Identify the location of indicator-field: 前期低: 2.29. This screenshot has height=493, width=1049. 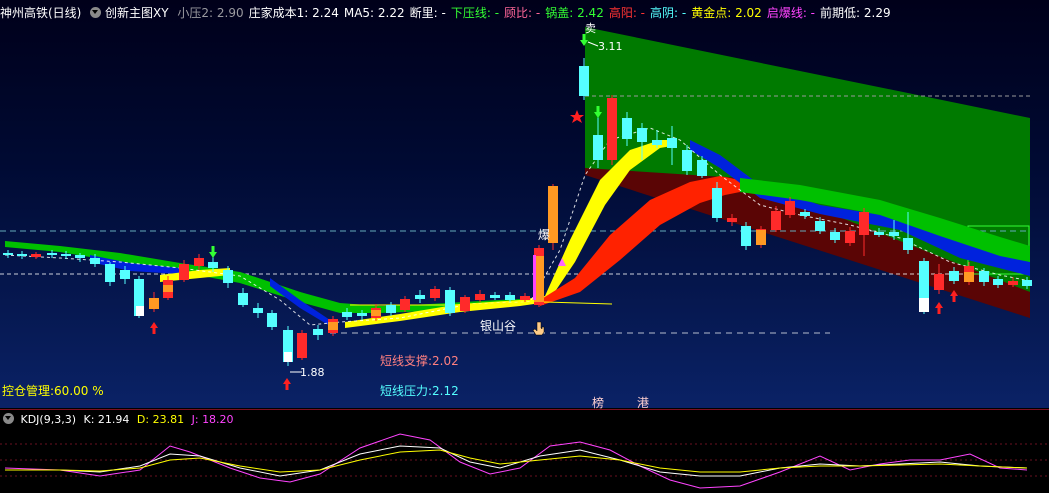
(855, 13).